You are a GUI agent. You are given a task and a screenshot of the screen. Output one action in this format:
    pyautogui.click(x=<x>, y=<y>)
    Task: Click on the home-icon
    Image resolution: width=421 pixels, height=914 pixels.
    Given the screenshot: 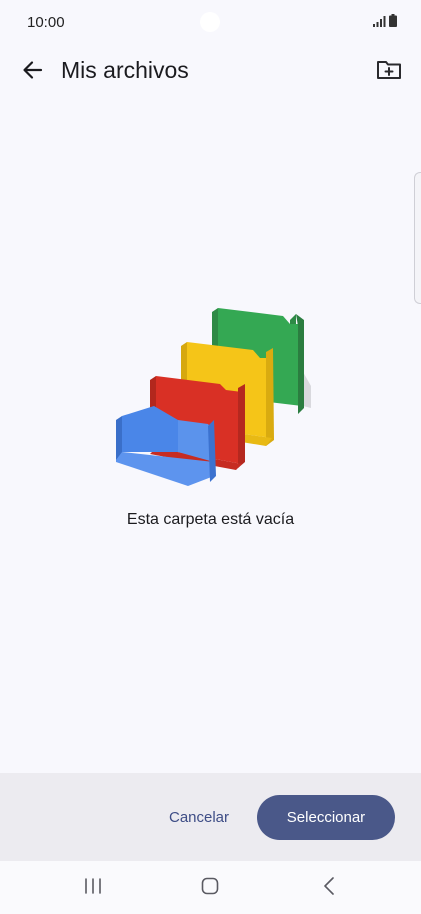 What is the action you would take?
    pyautogui.click(x=210, y=888)
    